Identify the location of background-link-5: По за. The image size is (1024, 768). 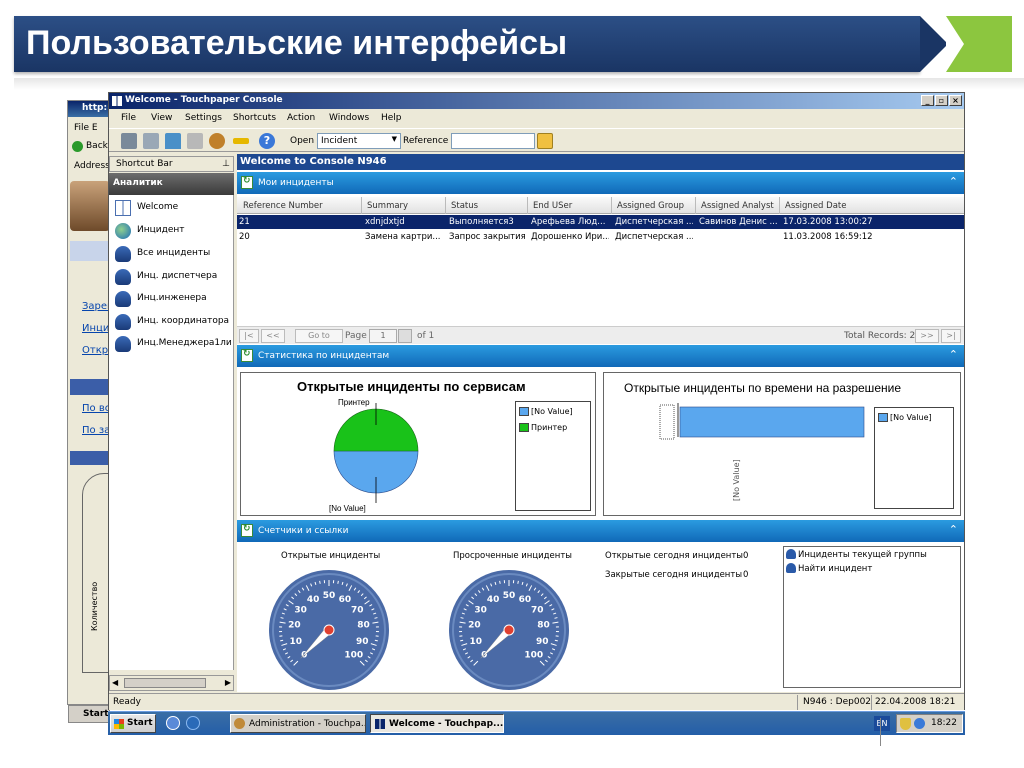
(90, 430).